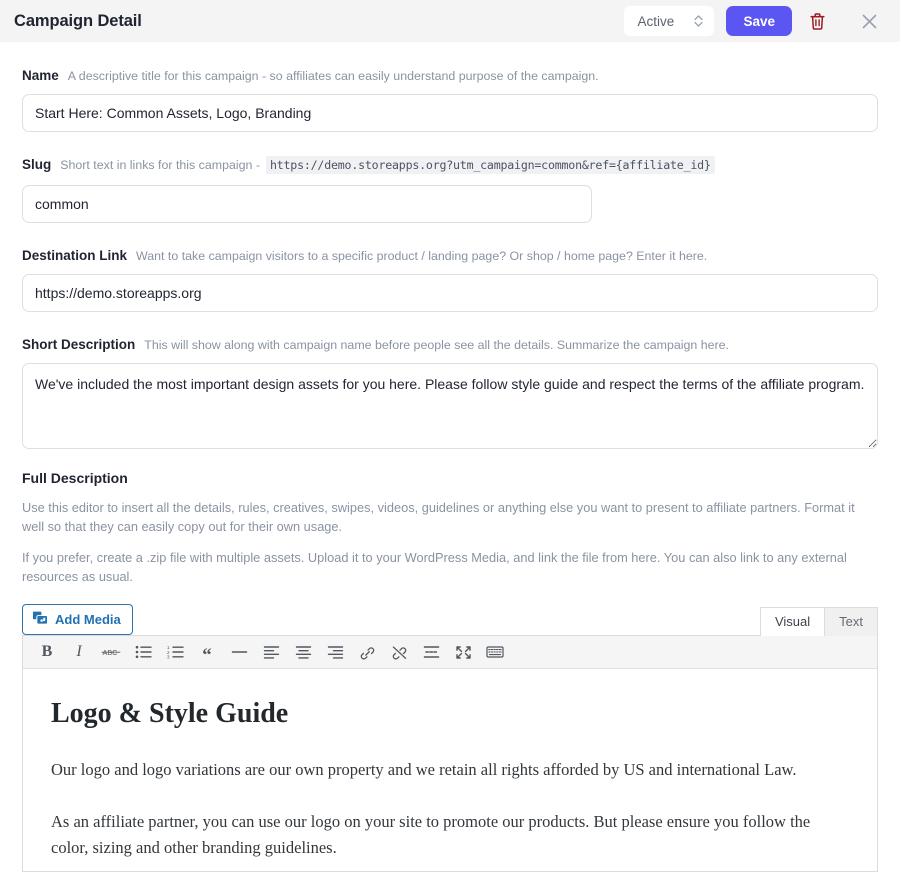  What do you see at coordinates (37, 164) in the screenshot?
I see `field-slug-label: Slug` at bounding box center [37, 164].